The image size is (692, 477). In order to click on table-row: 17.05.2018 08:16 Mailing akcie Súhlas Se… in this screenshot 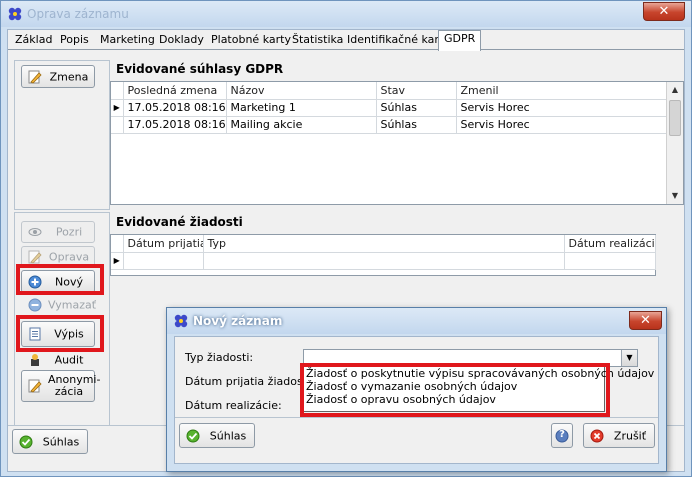, I will do `click(389, 125)`.